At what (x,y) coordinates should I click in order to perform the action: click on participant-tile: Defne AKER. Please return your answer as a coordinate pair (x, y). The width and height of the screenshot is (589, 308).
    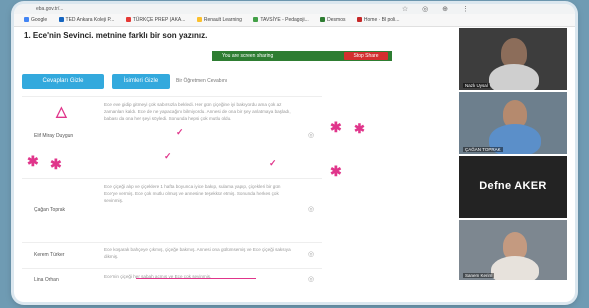
    Looking at the image, I should click on (513, 187).